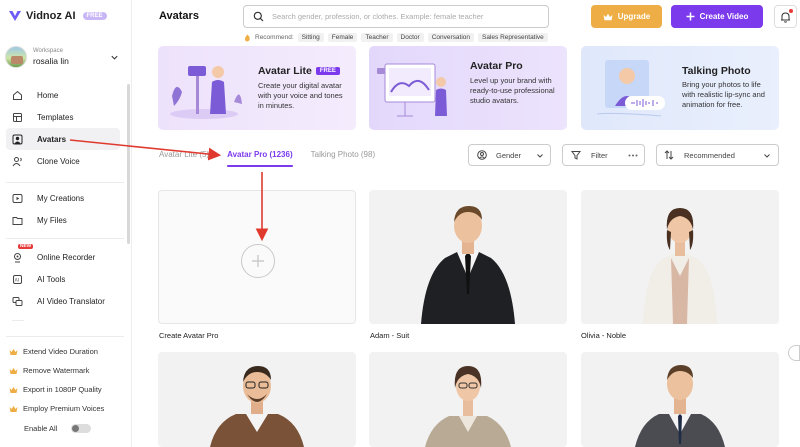 The height and width of the screenshot is (447, 800). Describe the element at coordinates (17, 161) in the screenshot. I see `person-voice-icon` at that location.